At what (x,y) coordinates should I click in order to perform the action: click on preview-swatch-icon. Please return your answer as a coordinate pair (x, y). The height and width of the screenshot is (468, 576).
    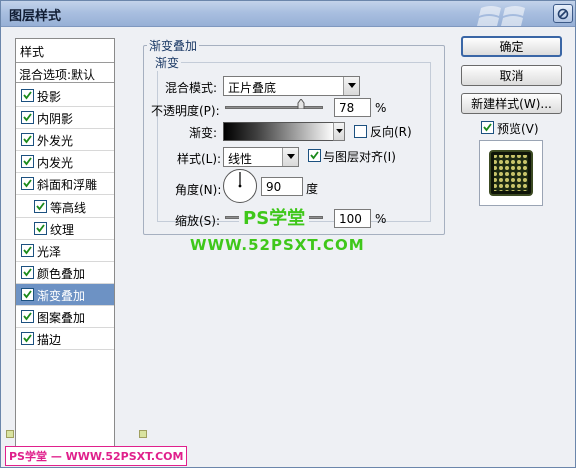
    Looking at the image, I should click on (511, 173).